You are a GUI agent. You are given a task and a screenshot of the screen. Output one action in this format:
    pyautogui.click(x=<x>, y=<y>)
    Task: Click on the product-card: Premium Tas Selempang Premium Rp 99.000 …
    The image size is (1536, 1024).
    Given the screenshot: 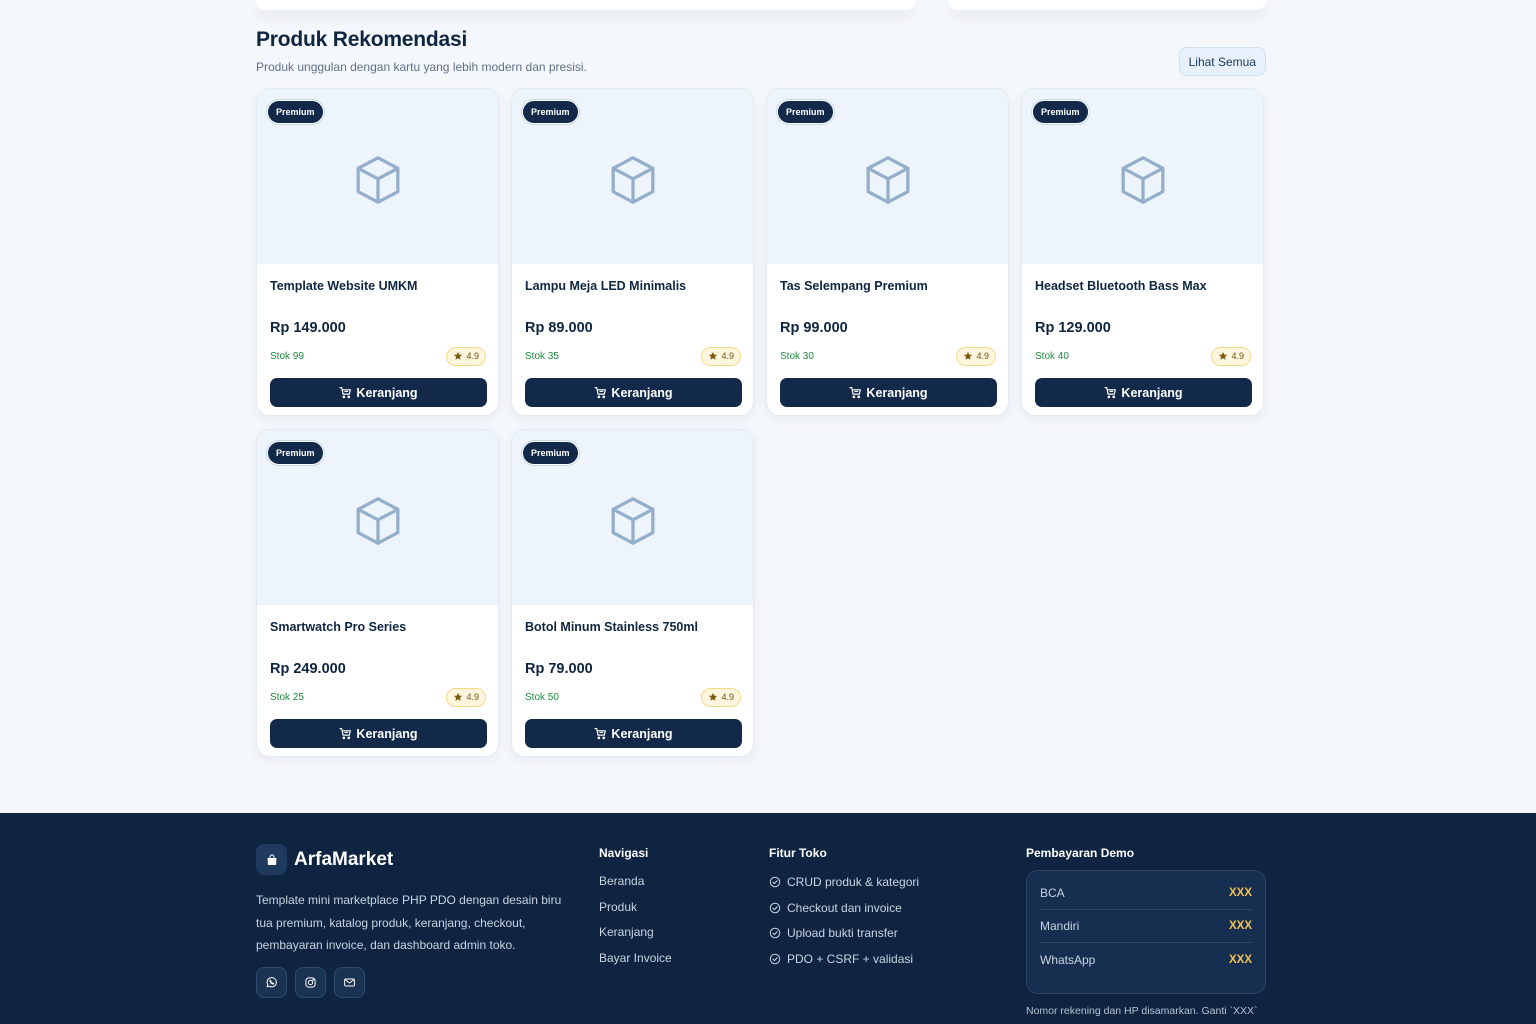 What is the action you would take?
    pyautogui.click(x=887, y=252)
    